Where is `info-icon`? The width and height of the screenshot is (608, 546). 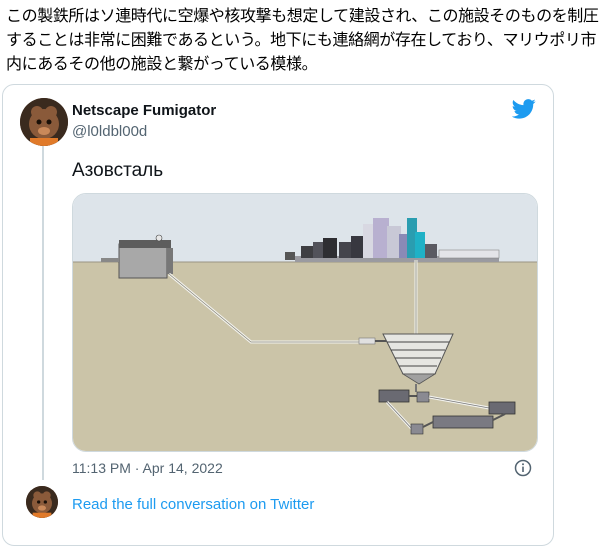
info-icon is located at coordinates (523, 470).